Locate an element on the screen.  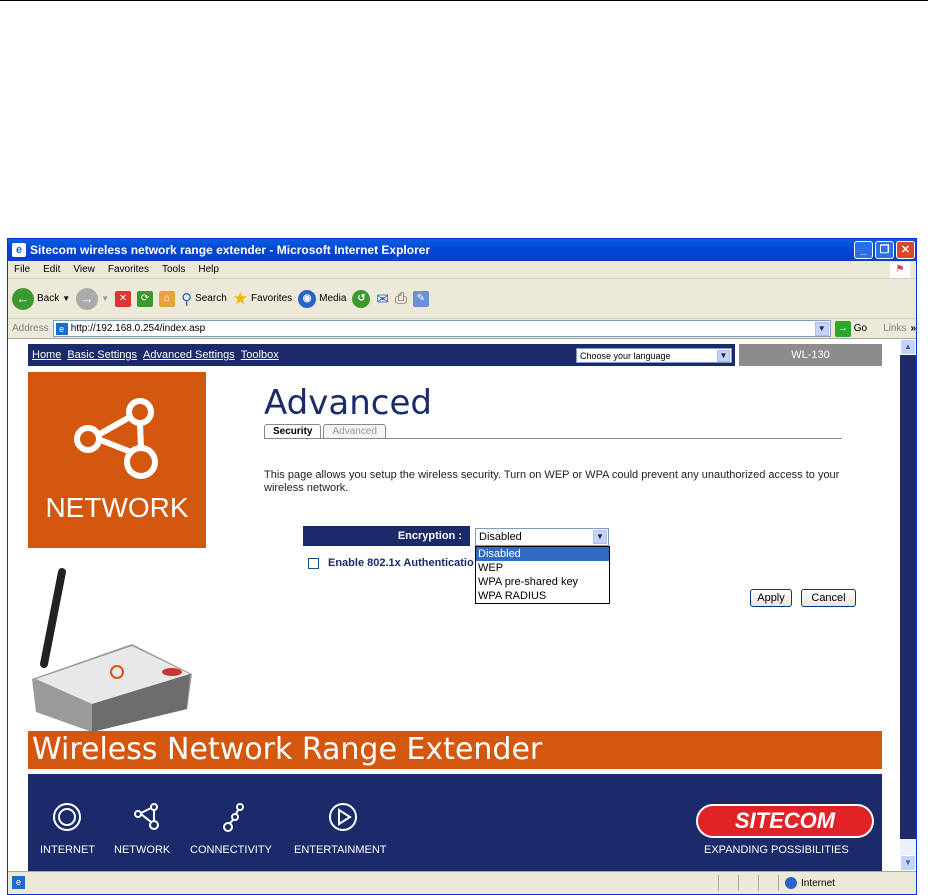
minimize-button: _ is located at coordinates (863, 250).